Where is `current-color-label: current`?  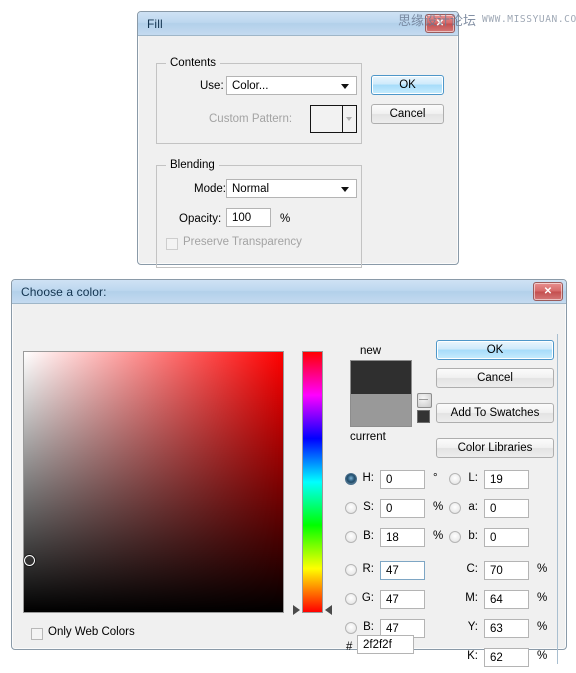
current-color-label: current is located at coordinates (368, 437).